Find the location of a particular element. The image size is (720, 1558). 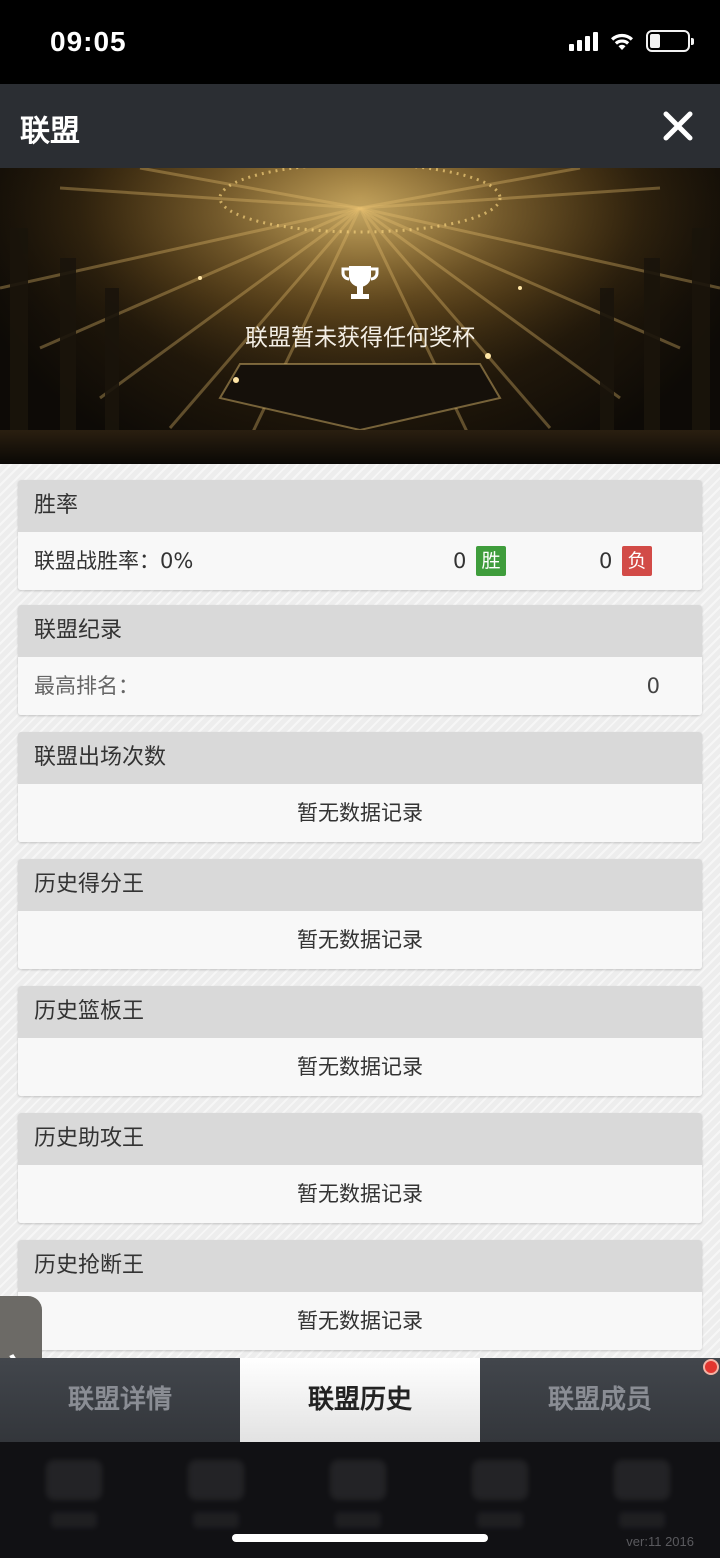

card-title: 胜率 is located at coordinates (360, 506).